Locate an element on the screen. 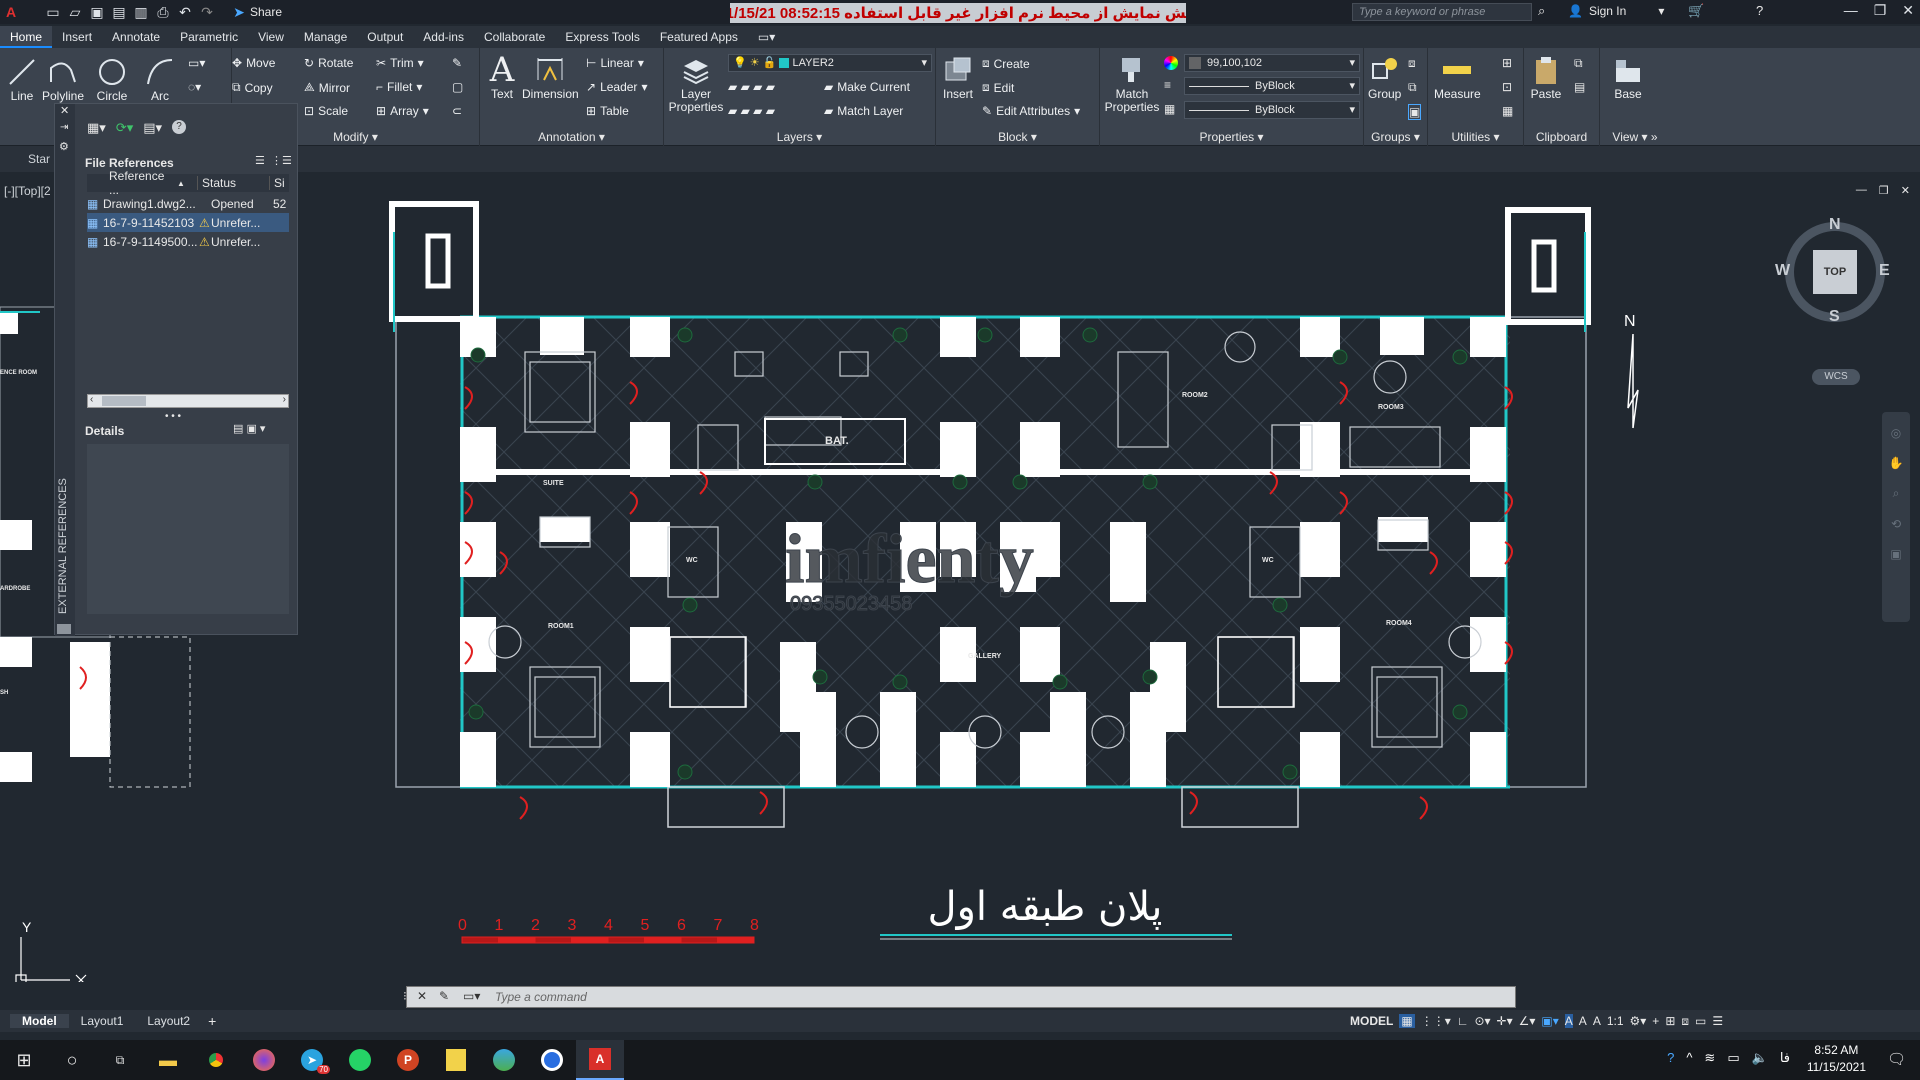 Image resolution: width=1920 pixels, height=1080 pixels. tab-manage: Manage is located at coordinates (325, 37).